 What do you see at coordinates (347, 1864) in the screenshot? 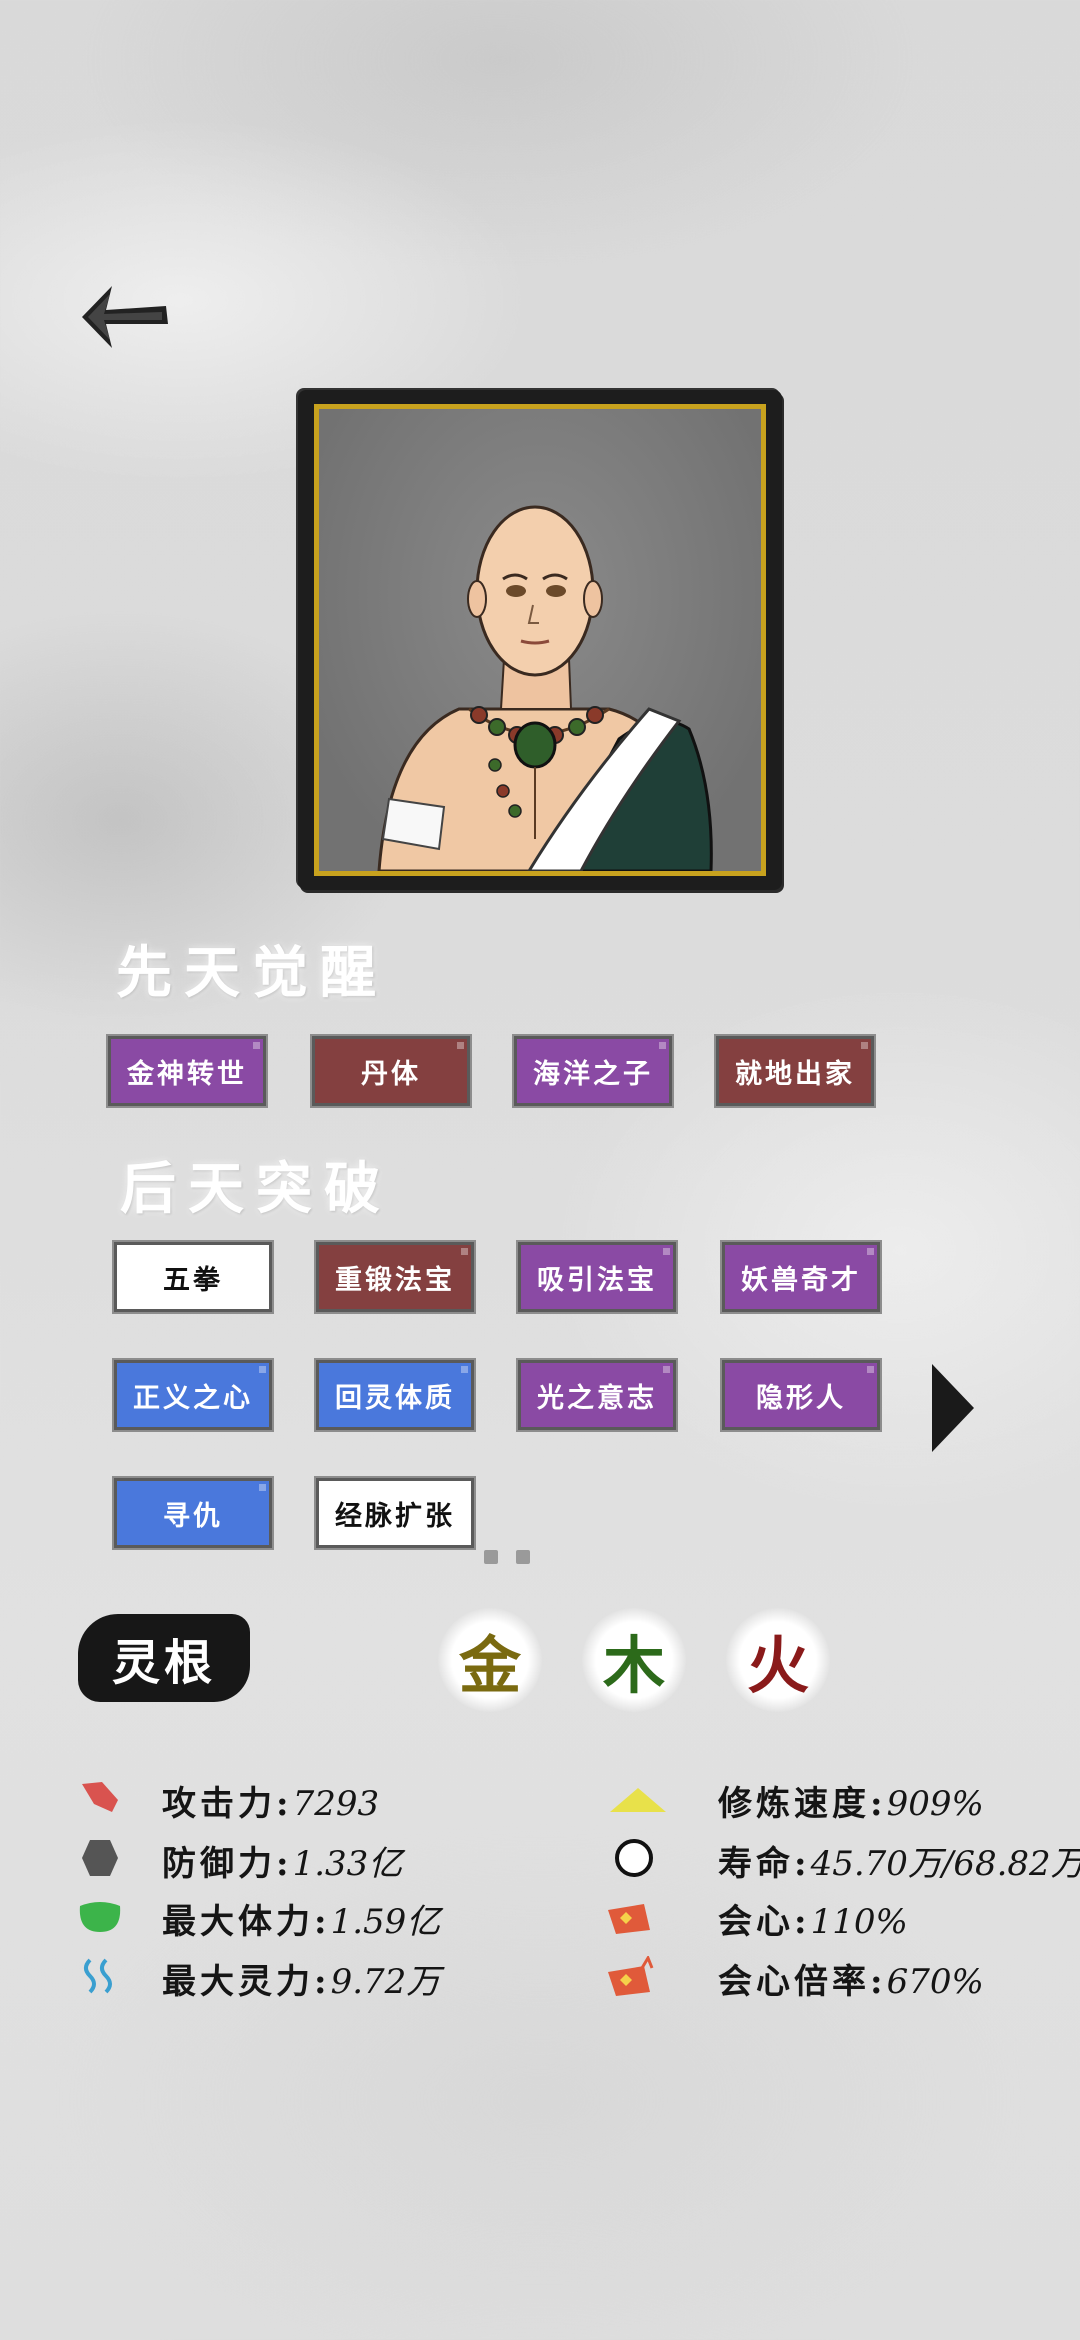
I see `stat-value-defense: 1.33亿` at bounding box center [347, 1864].